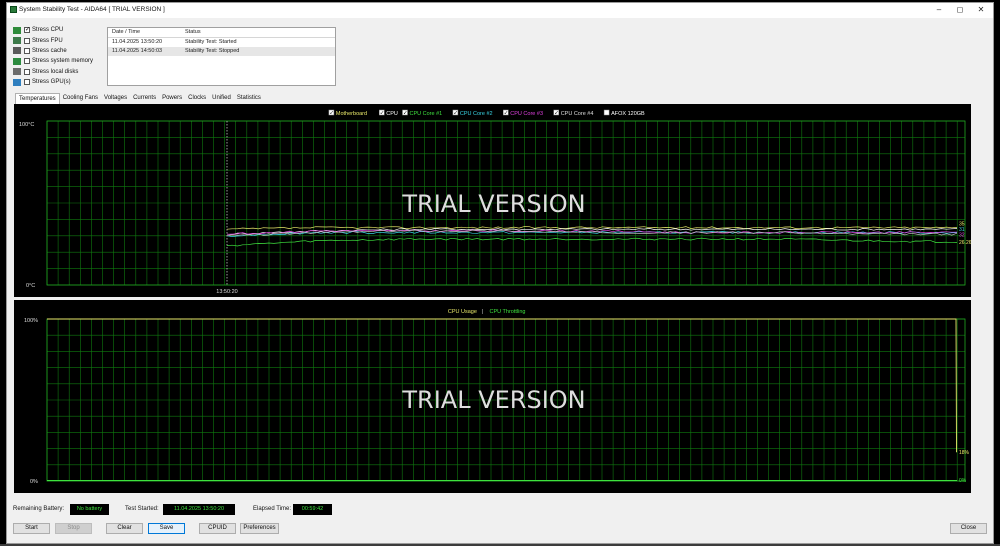  I want to click on y-axis-bottom-label: 0°C, so click(30, 286).